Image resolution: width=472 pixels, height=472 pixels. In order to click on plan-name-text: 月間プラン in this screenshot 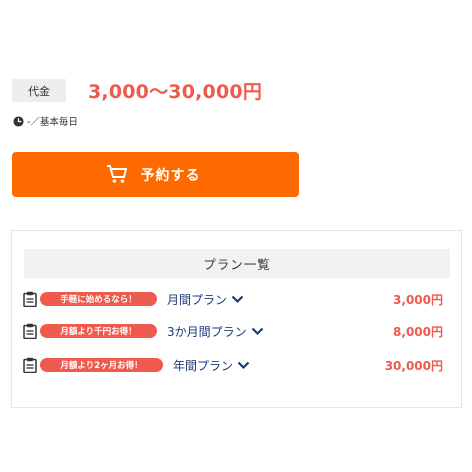, I will do `click(197, 299)`.